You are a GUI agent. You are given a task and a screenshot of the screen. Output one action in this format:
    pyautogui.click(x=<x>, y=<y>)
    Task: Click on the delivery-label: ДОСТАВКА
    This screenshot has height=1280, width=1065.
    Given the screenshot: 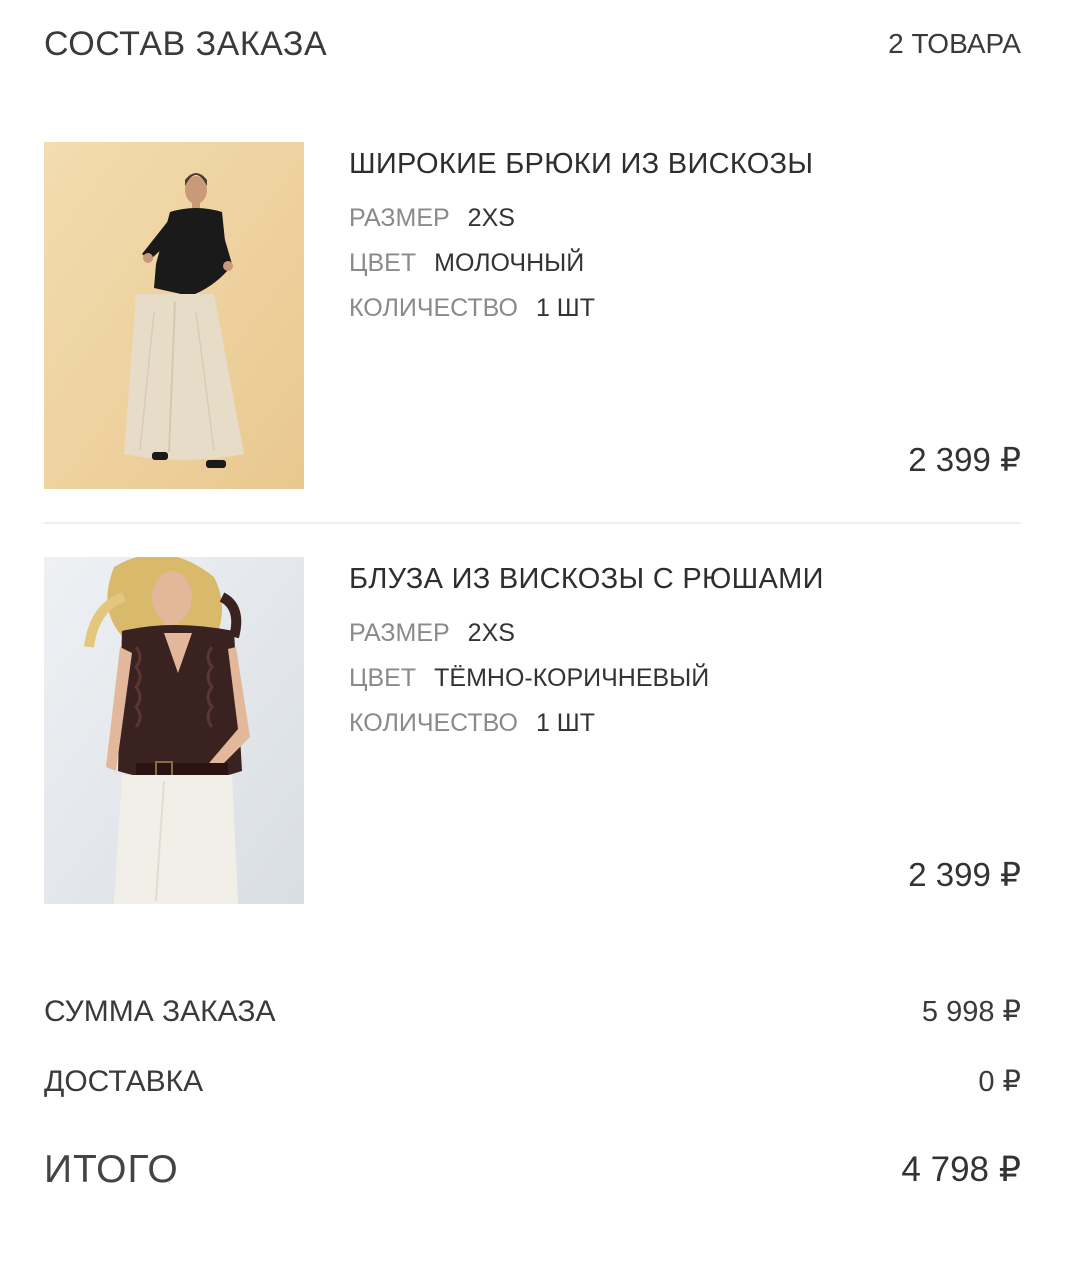 What is the action you would take?
    pyautogui.click(x=124, y=1081)
    